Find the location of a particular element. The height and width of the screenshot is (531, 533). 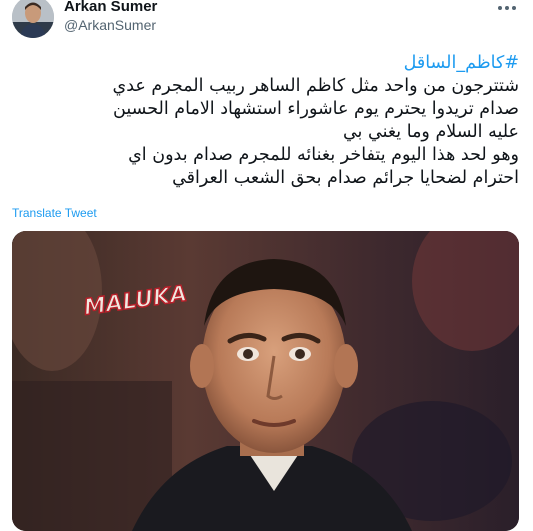

tweet-line: عليه السلام وما يغني بي is located at coordinates (430, 132).